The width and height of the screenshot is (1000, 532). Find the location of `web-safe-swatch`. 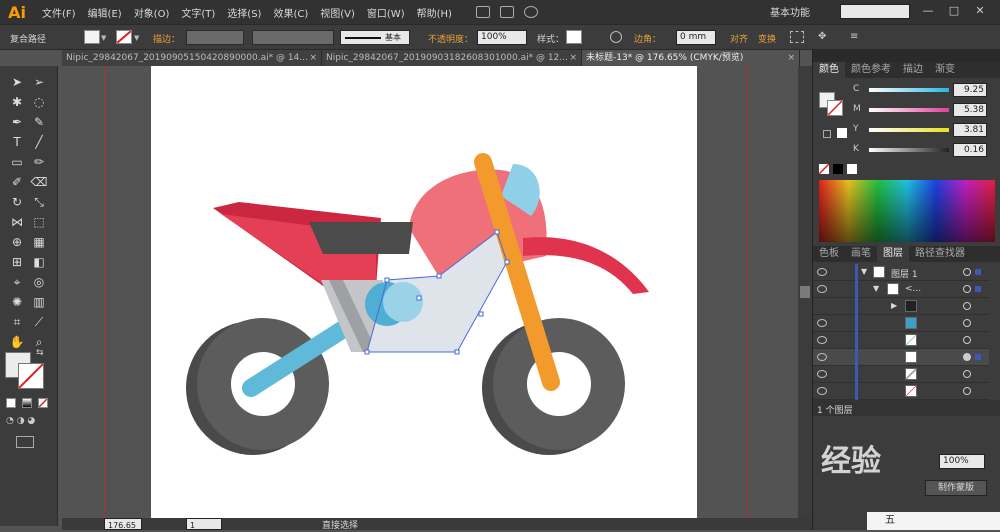

web-safe-swatch is located at coordinates (842, 133).